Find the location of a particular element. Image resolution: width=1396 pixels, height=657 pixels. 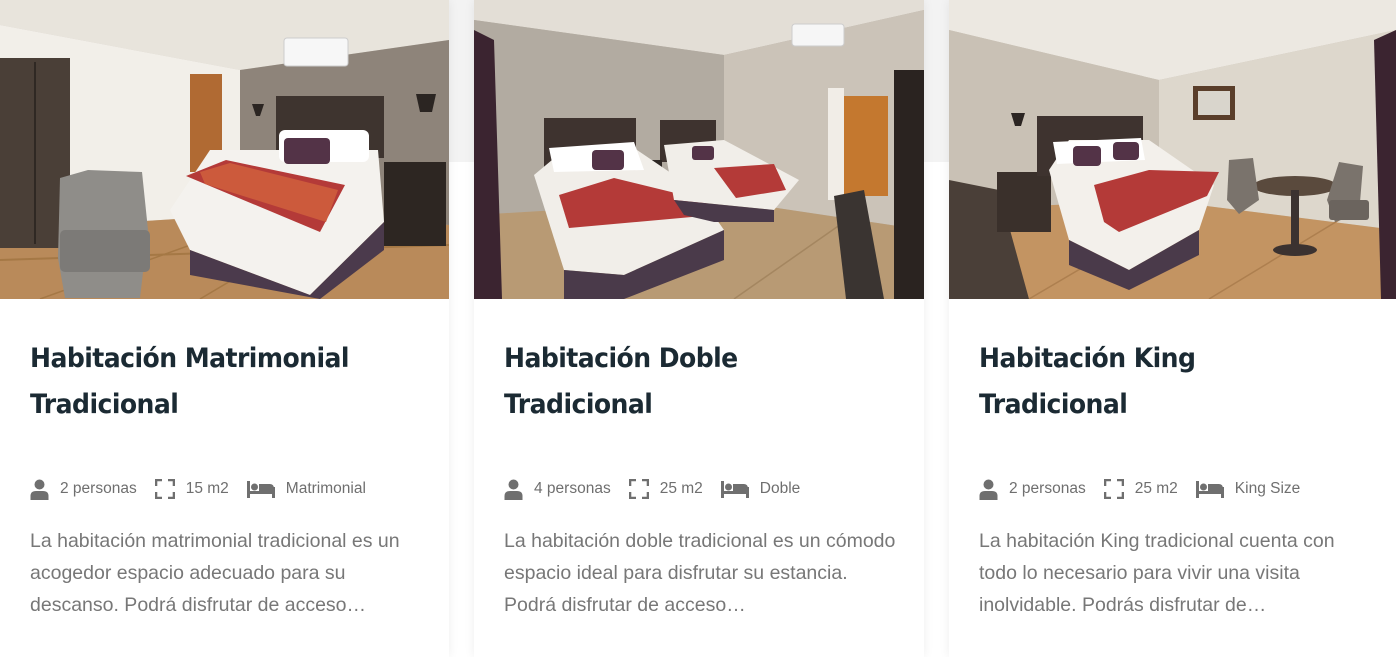

room-title: Habitación King Tradicional is located at coordinates (1160, 382).